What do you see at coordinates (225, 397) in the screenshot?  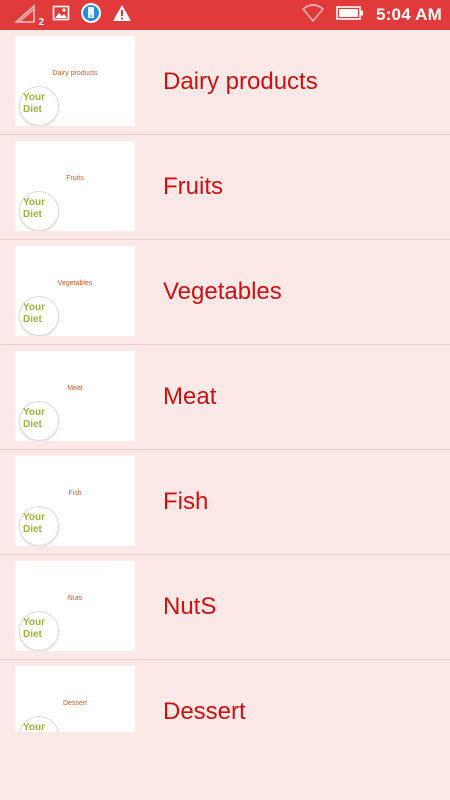 I see `category-item-meat: Meat Your Diet Meat` at bounding box center [225, 397].